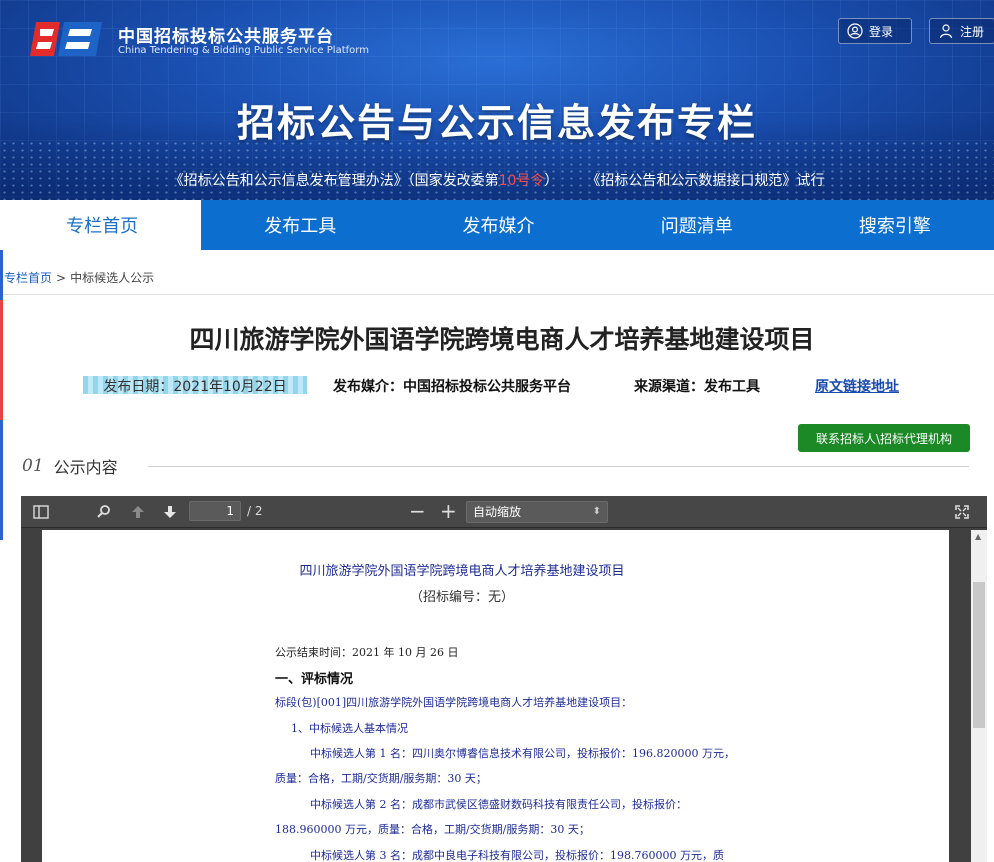  Describe the element at coordinates (102, 225) in the screenshot. I see `tab-column-home: 专栏首页` at that location.